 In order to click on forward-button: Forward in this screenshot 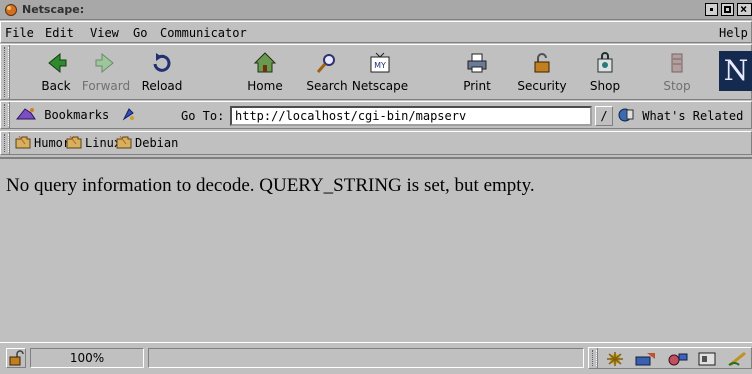, I will do `click(106, 74)`.